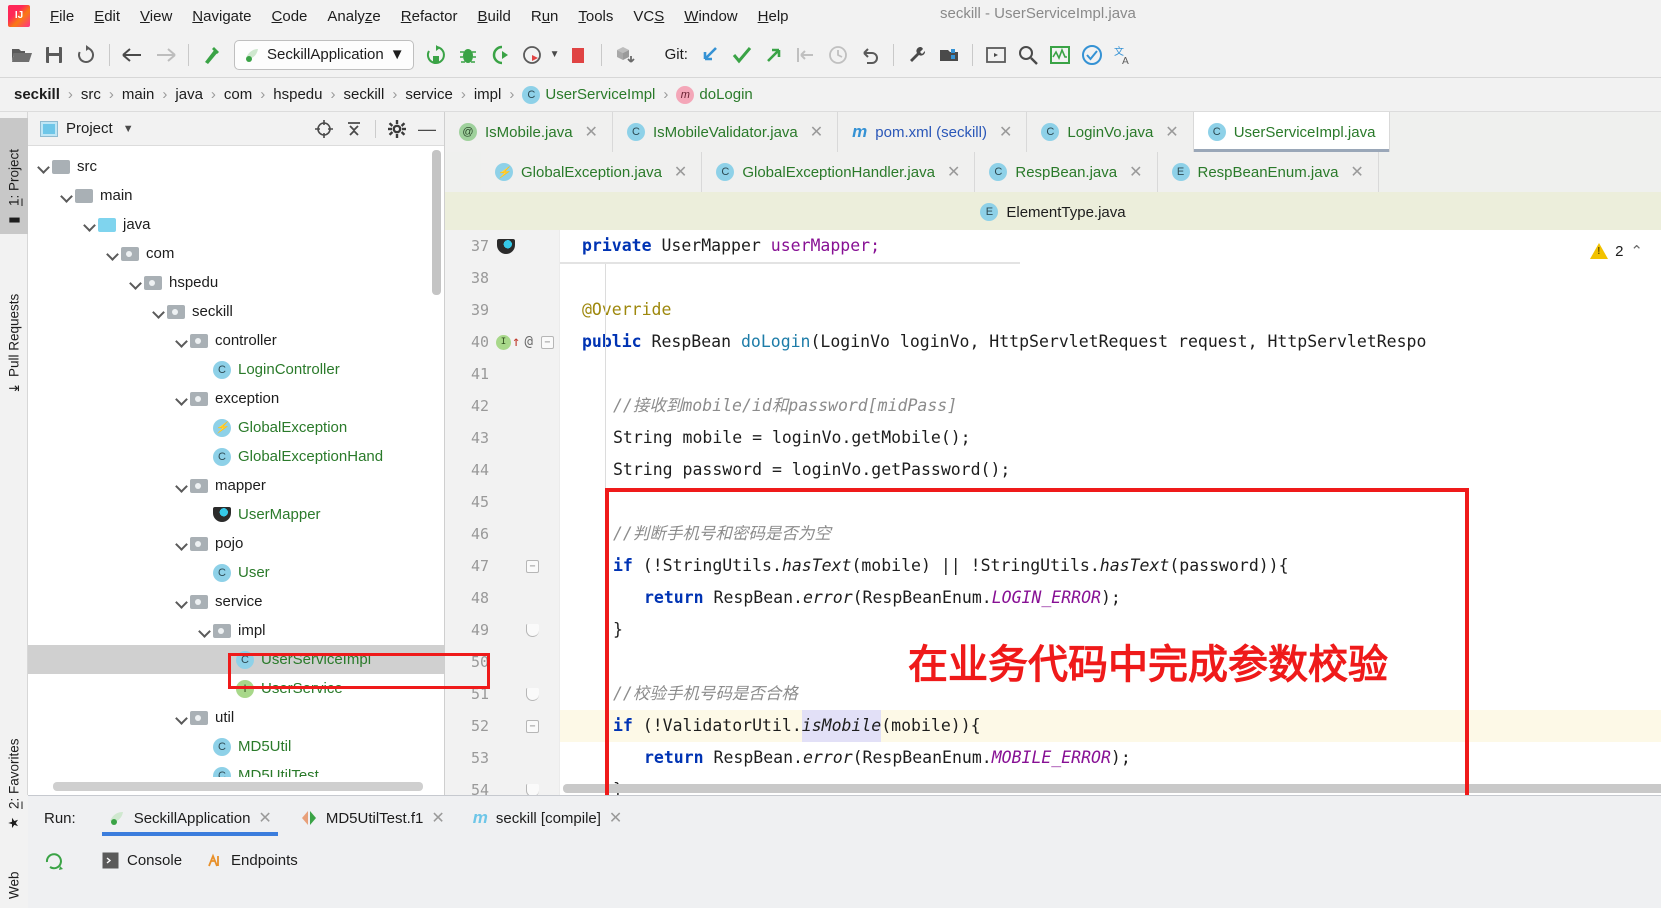 The width and height of the screenshot is (1661, 908). What do you see at coordinates (138, 94) in the screenshot?
I see `breadcrumb-item-main: main` at bounding box center [138, 94].